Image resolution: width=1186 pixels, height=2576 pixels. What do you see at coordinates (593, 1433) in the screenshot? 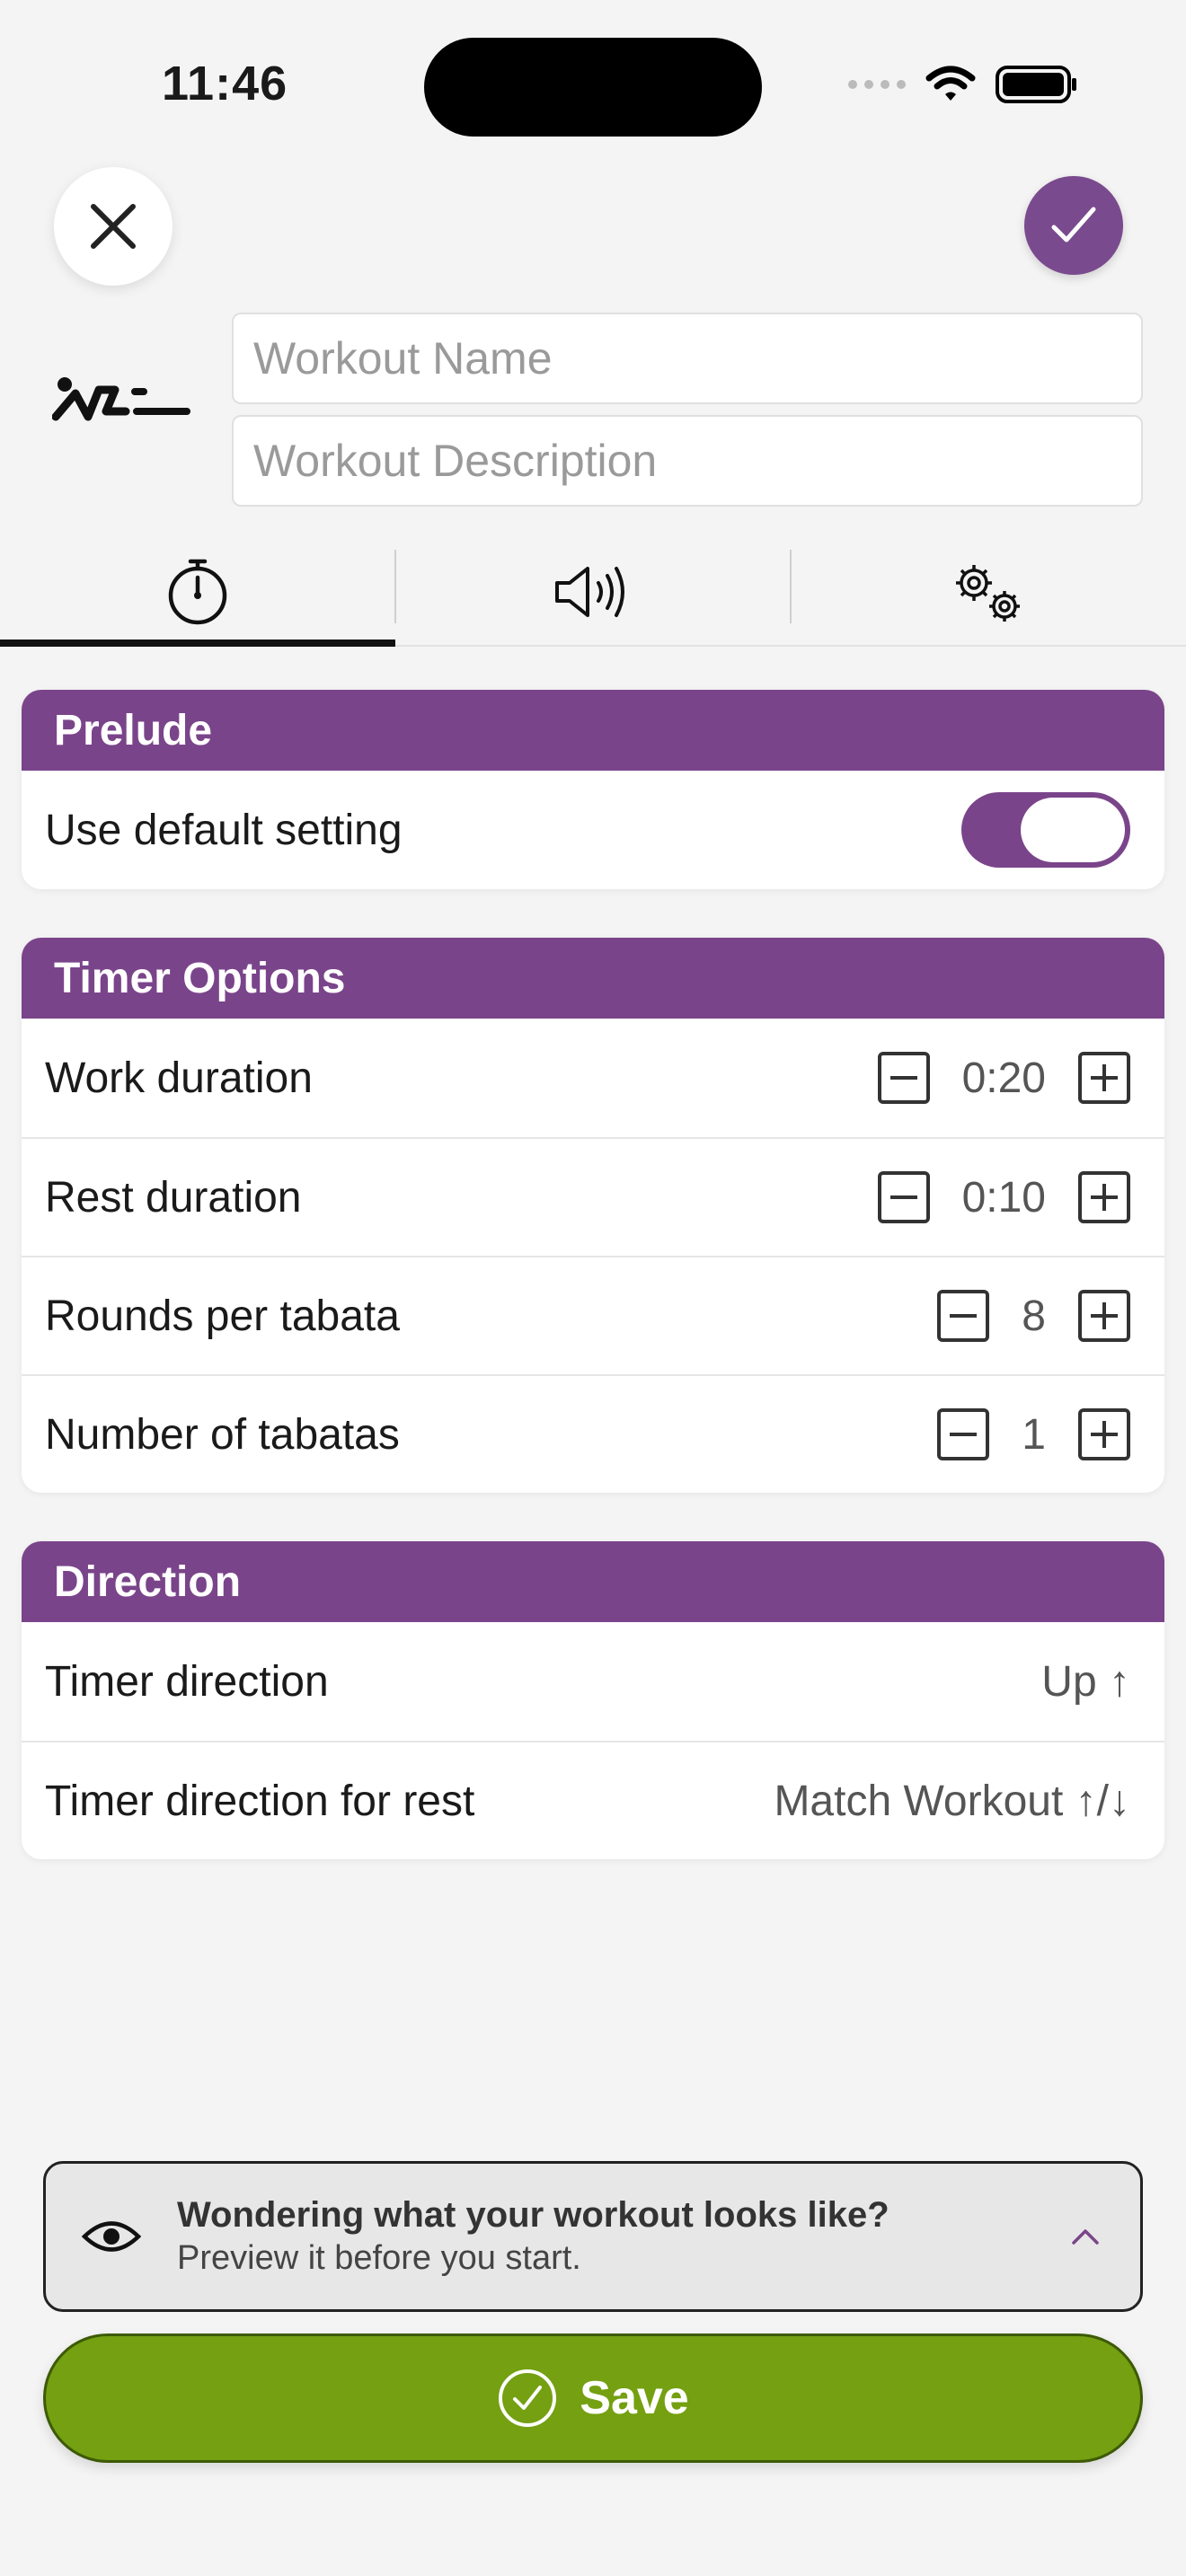
I see `number-of-tabatas-row: Number of tabatas 1` at bounding box center [593, 1433].